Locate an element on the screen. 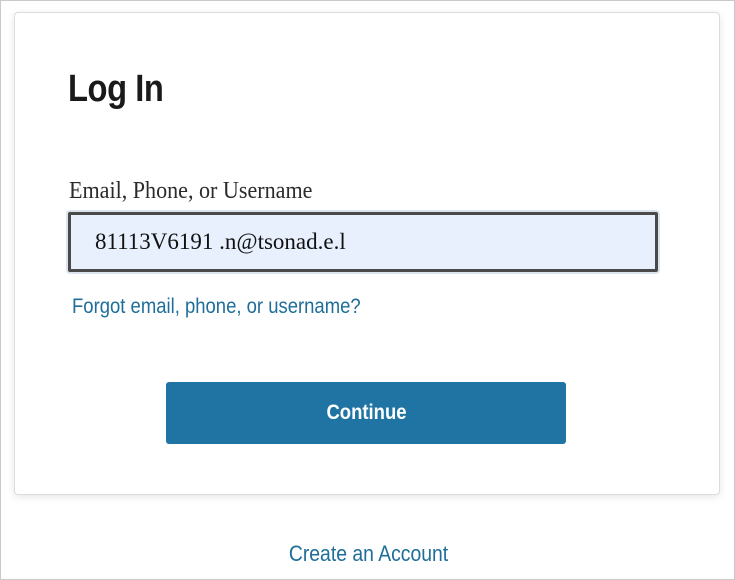 This screenshot has height=580, width=735. email-phone-username-label: Email, Phone, or Username is located at coordinates (191, 191).